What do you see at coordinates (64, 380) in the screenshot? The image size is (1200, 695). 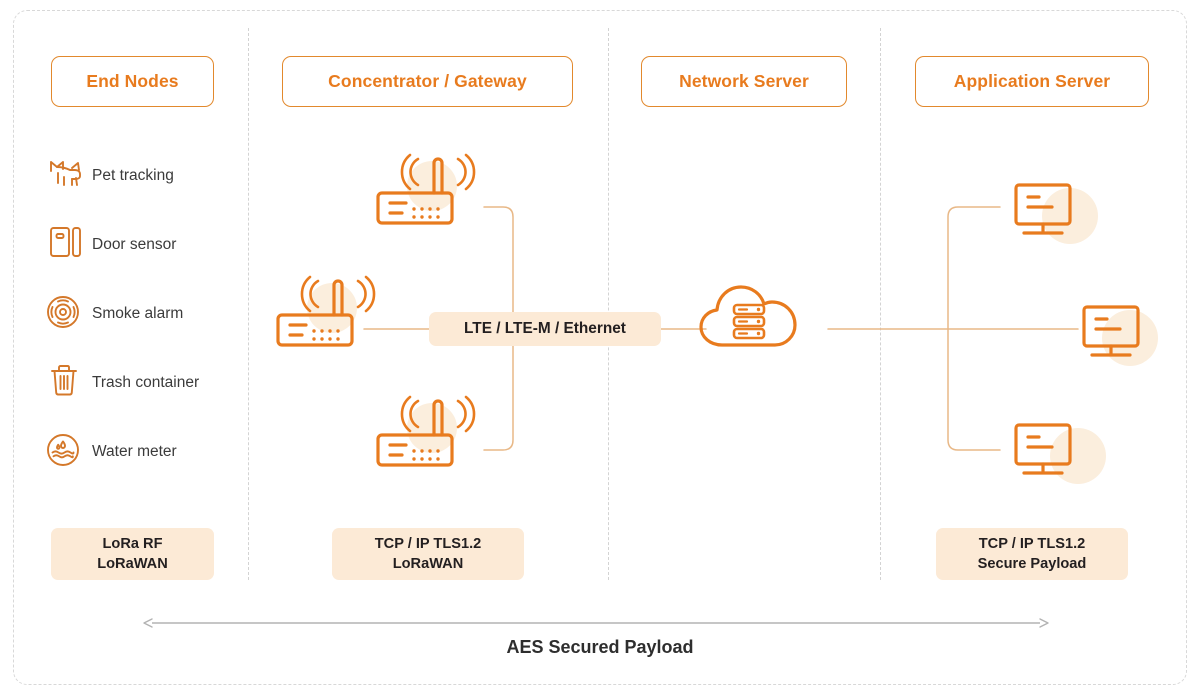 I see `trash-container-icon` at bounding box center [64, 380].